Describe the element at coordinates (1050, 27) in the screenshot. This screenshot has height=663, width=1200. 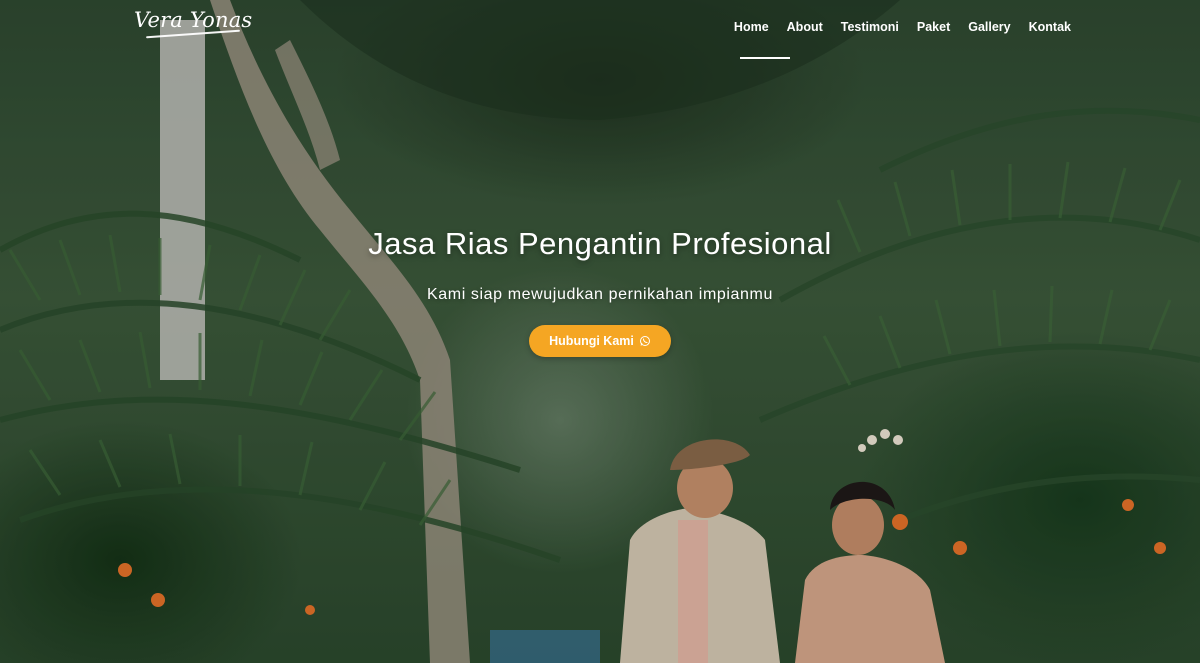
I see `nav-kontak: Kontak` at that location.